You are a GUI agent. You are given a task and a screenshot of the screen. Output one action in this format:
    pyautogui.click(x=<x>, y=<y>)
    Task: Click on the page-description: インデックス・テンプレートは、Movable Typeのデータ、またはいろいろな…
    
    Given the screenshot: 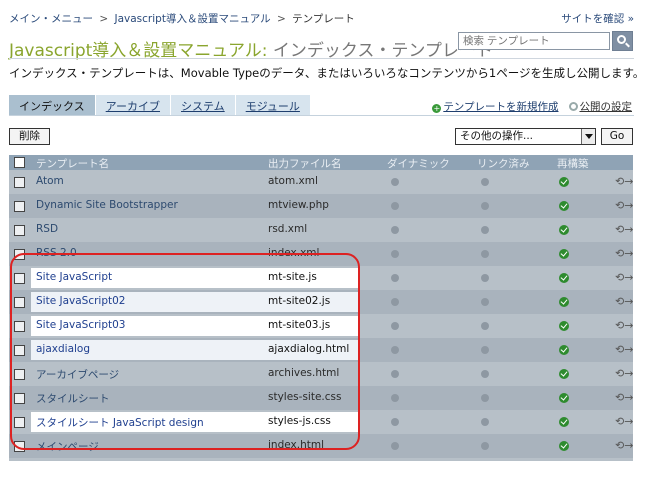 What is the action you would take?
    pyautogui.click(x=327, y=73)
    